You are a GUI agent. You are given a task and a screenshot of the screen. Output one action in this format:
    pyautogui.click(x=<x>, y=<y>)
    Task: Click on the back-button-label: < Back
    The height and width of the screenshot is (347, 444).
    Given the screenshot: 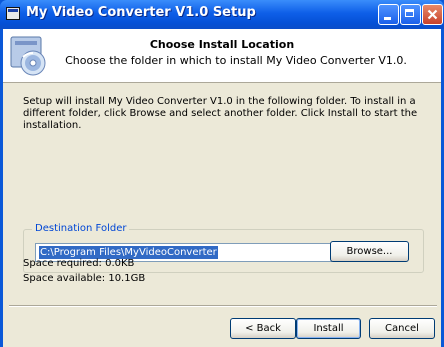 What is the action you would take?
    pyautogui.click(x=263, y=328)
    